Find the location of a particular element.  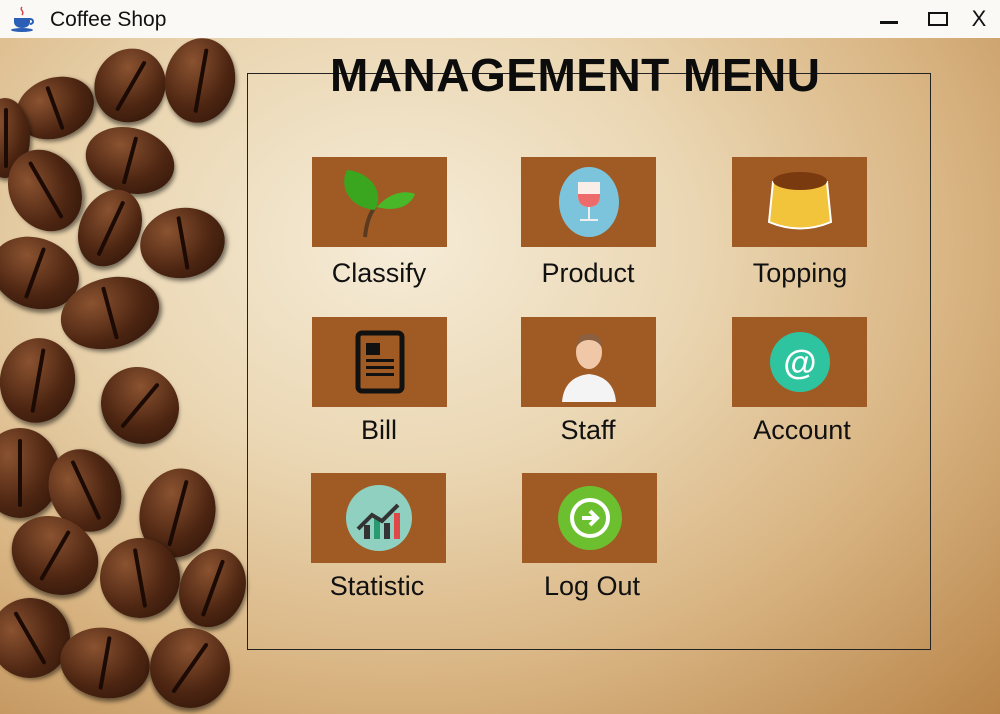

at-sign-icon: @ is located at coordinates (799, 362).